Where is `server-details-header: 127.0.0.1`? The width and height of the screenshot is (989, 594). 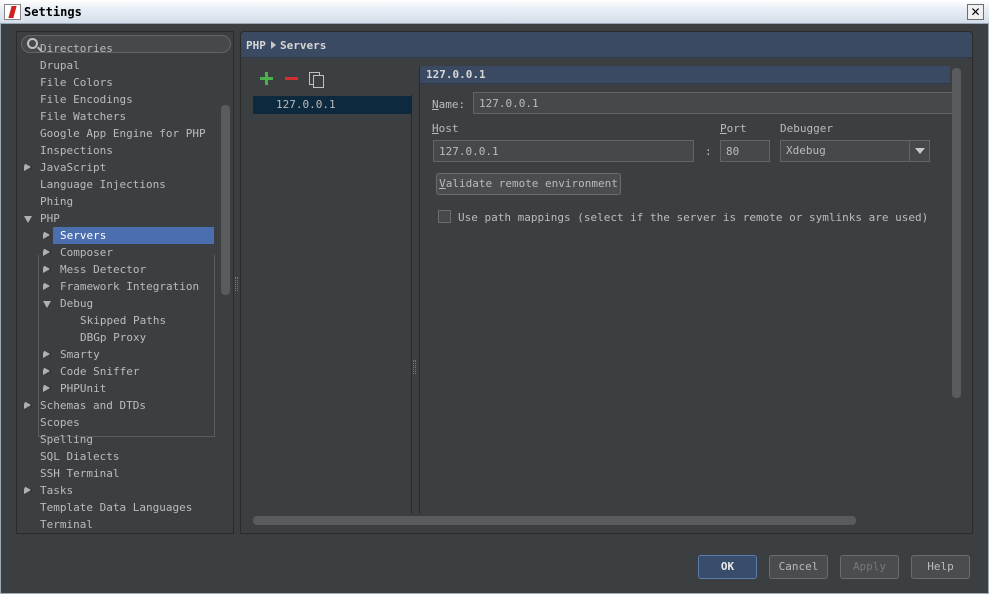 server-details-header: 127.0.0.1 is located at coordinates (685, 75).